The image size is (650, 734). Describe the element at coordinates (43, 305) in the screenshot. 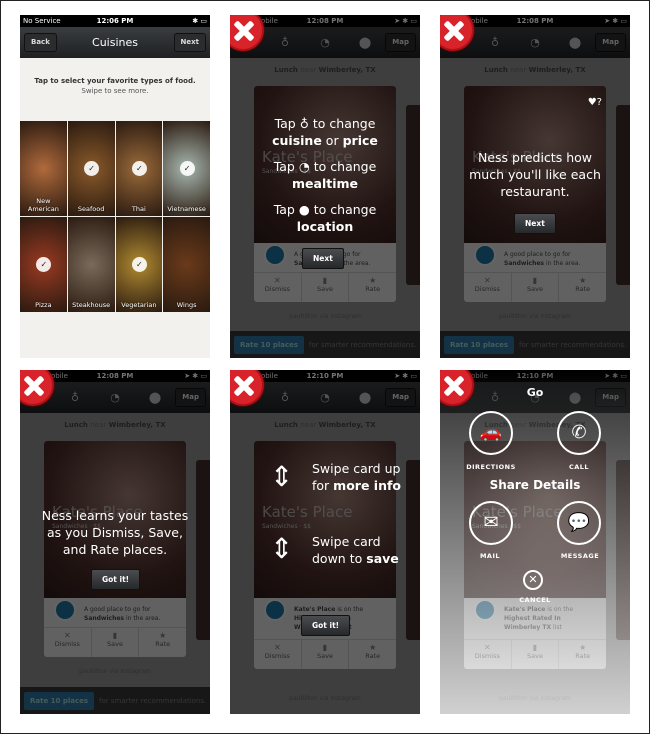

I see `cuisine-label: Pizza` at that location.